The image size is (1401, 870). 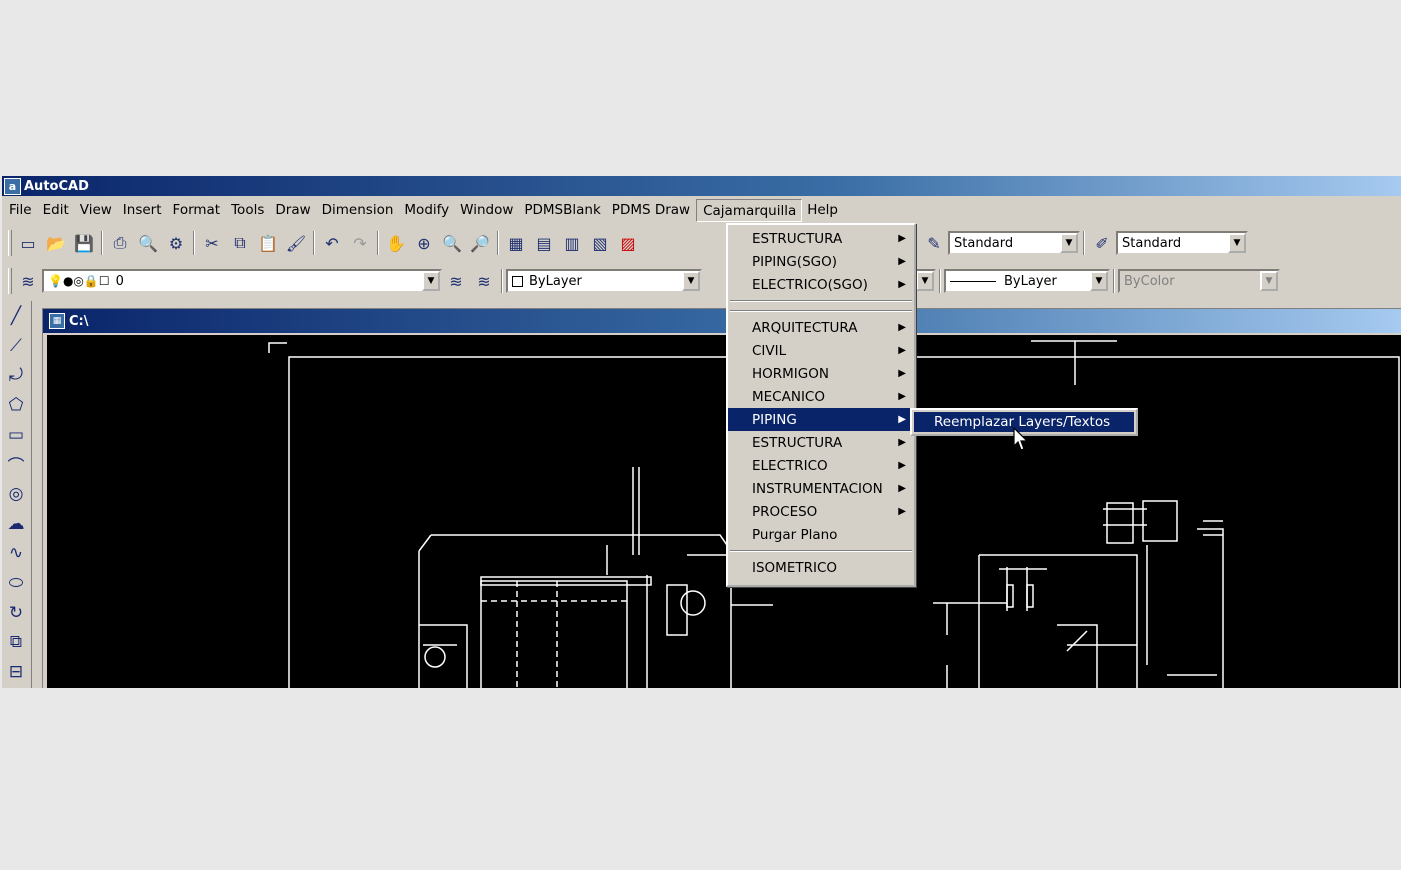 What do you see at coordinates (16, 405) in the screenshot?
I see `polygon-icon: ⬠` at bounding box center [16, 405].